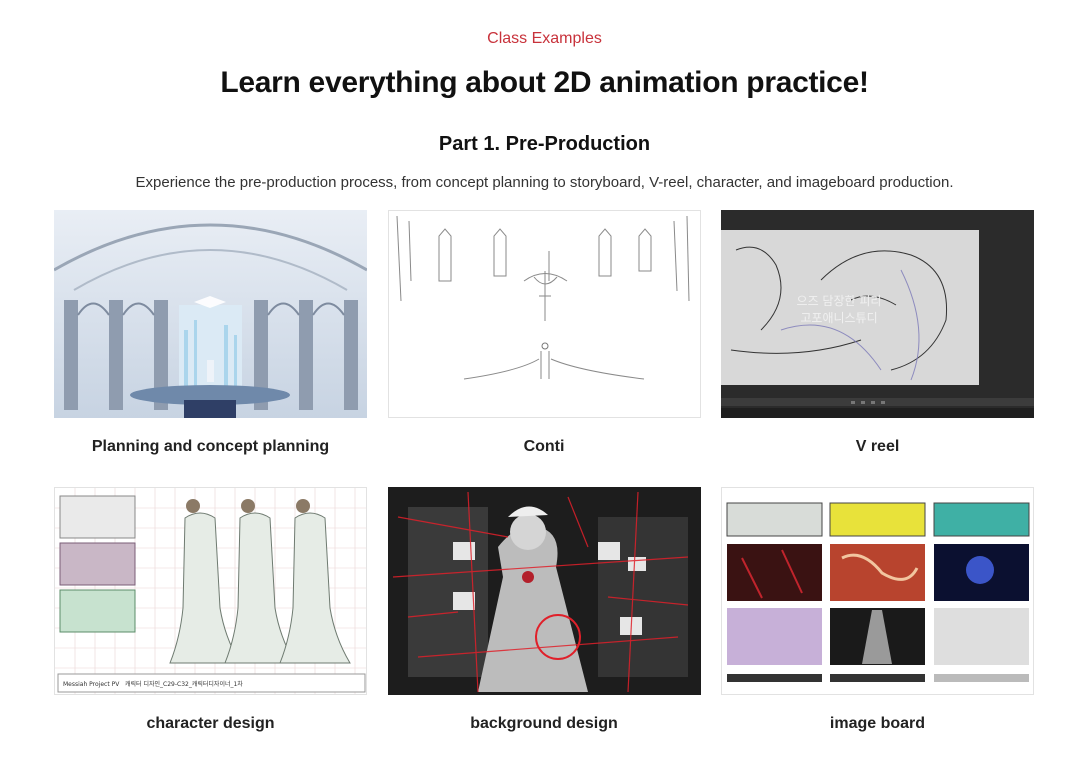 The height and width of the screenshot is (764, 1089). Describe the element at coordinates (838, 318) in the screenshot. I see `svg-text: 고포애니스튜디` at that location.